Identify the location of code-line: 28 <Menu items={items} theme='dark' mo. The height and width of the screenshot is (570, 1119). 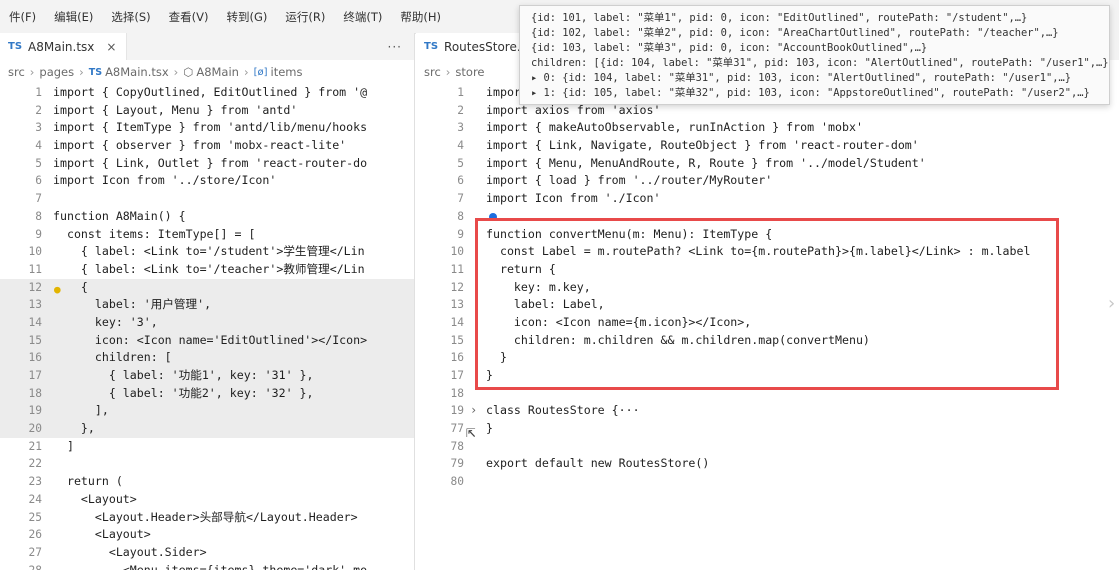
(207, 566).